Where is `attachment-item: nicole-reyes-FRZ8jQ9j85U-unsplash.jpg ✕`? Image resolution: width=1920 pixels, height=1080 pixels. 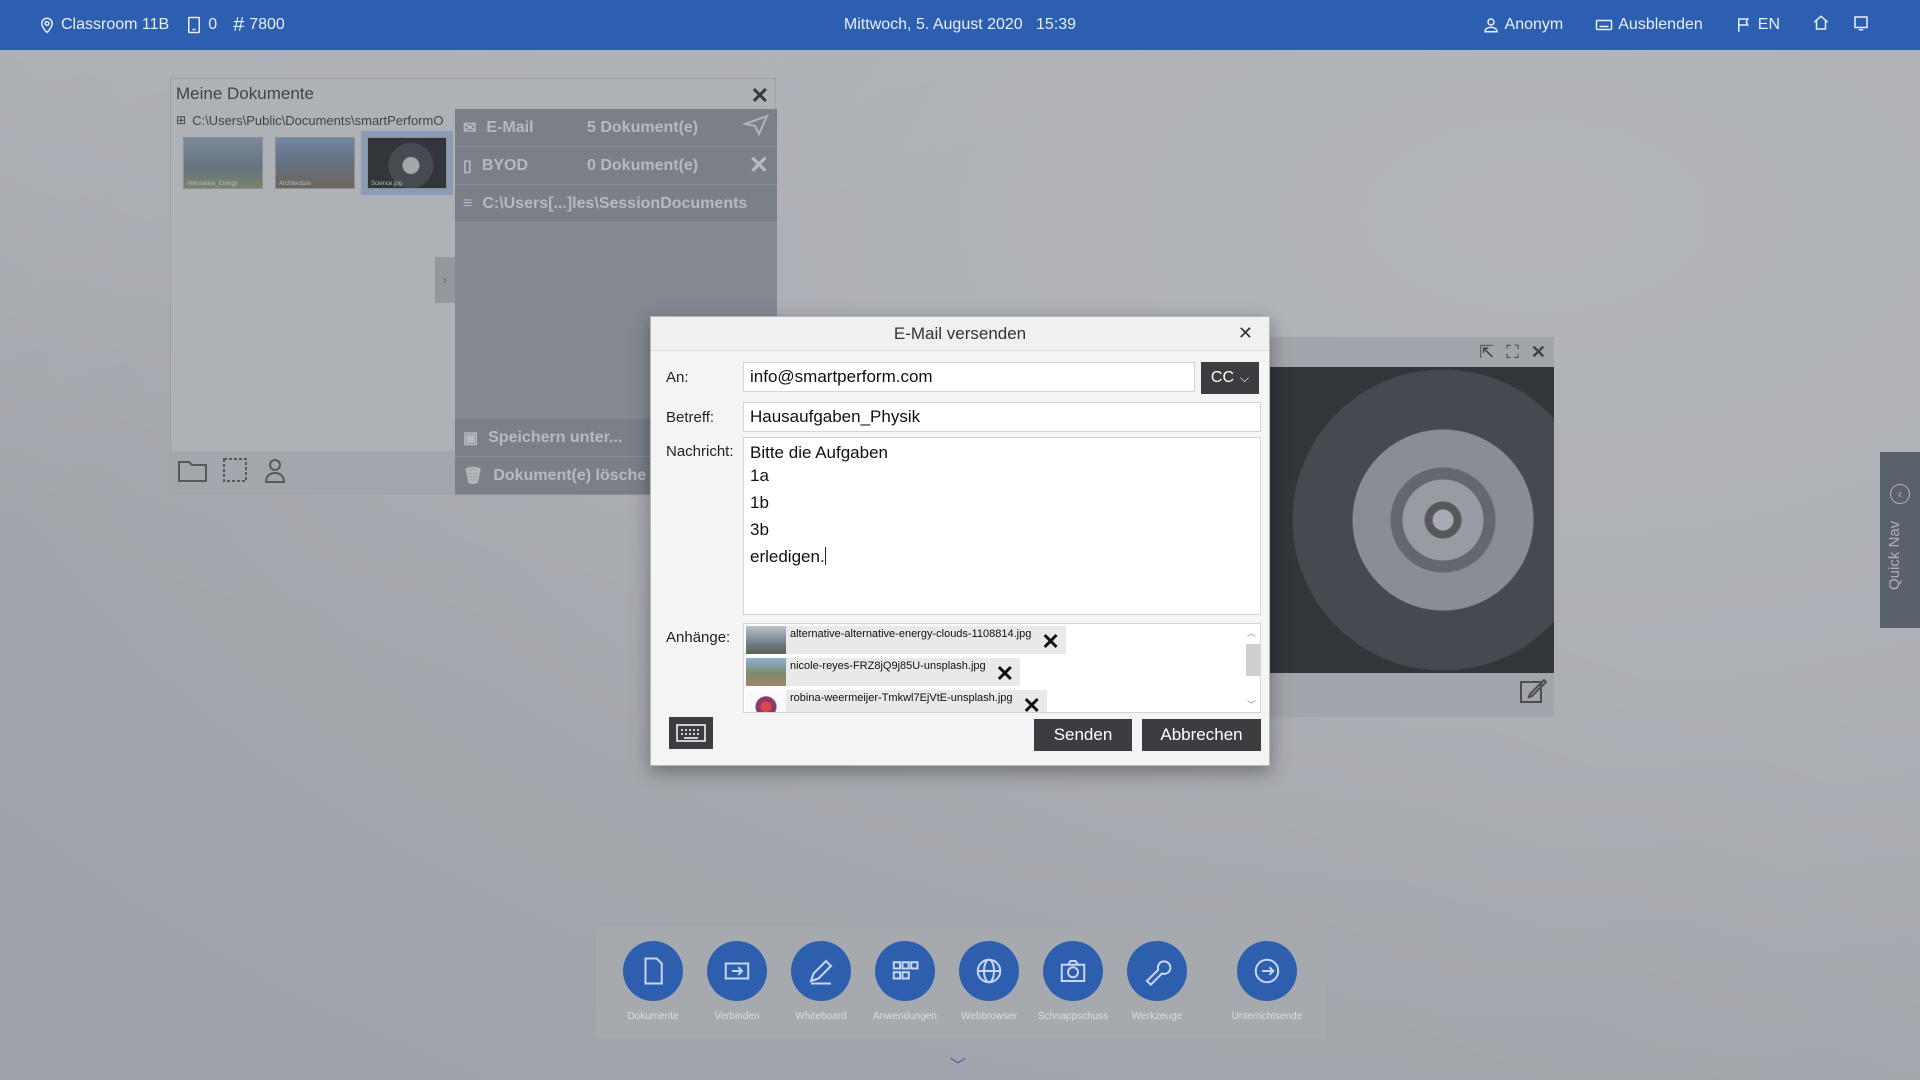
attachment-item: nicole-reyes-FRZ8jQ9j85U-unsplash.jpg ✕ is located at coordinates (883, 672).